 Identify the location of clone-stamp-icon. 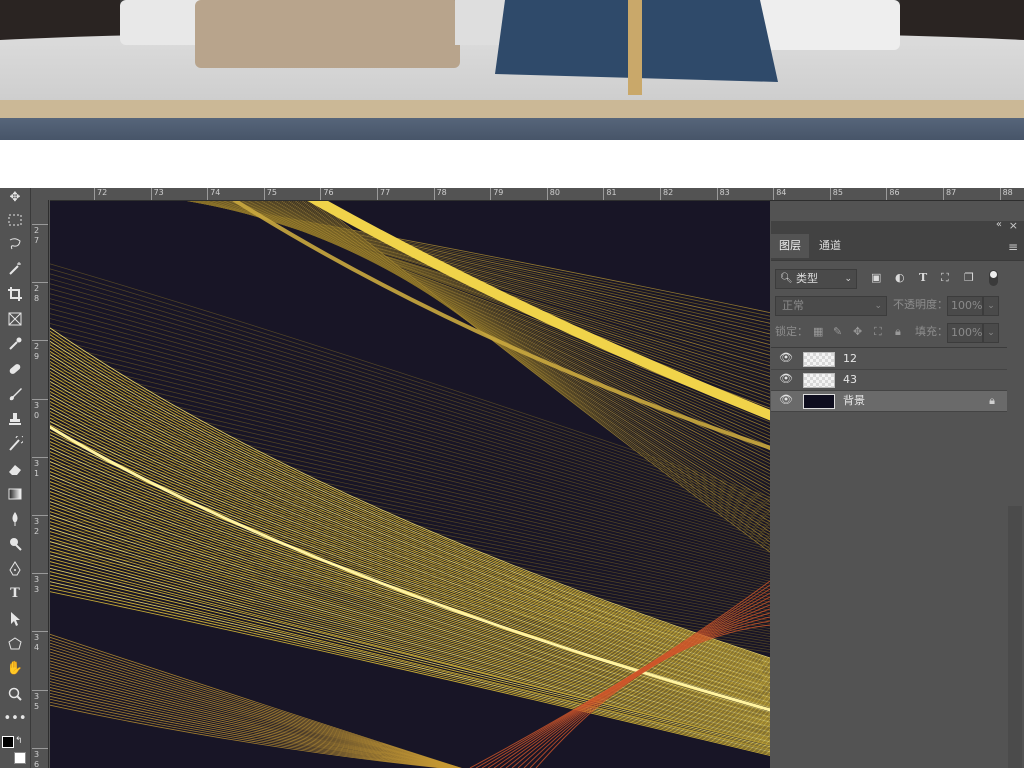
(15, 419).